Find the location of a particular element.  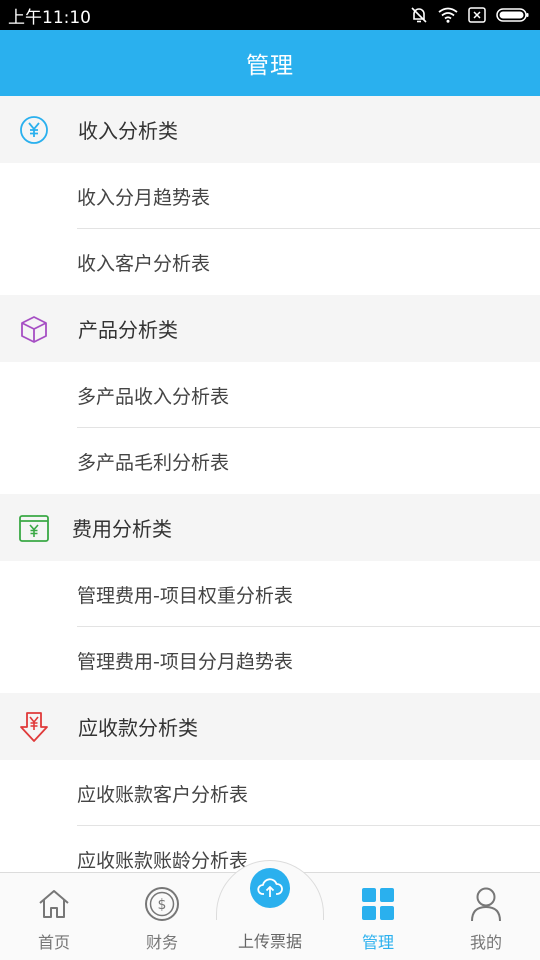

tab-label: 我的 is located at coordinates (485, 942).